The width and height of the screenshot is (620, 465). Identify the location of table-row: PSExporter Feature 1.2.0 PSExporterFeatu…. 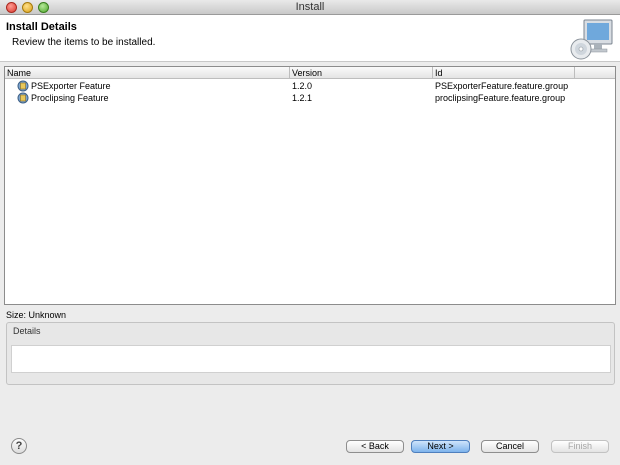
(310, 86).